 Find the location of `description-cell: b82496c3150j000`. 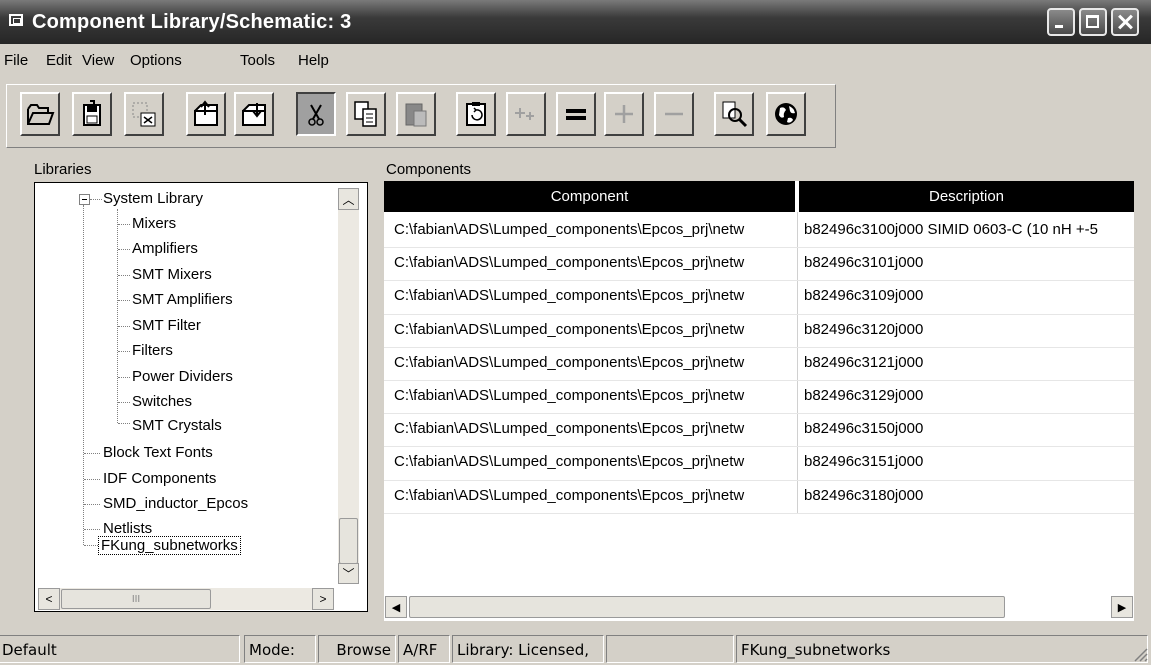

description-cell: b82496c3150j000 is located at coordinates (969, 428).